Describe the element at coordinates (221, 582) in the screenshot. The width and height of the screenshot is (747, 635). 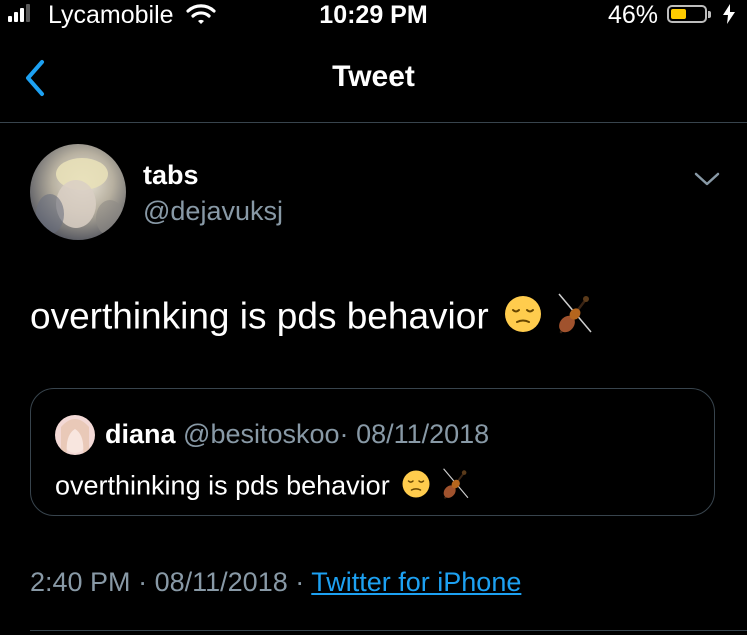
I see `tweet-date: 08/11/2018` at that location.